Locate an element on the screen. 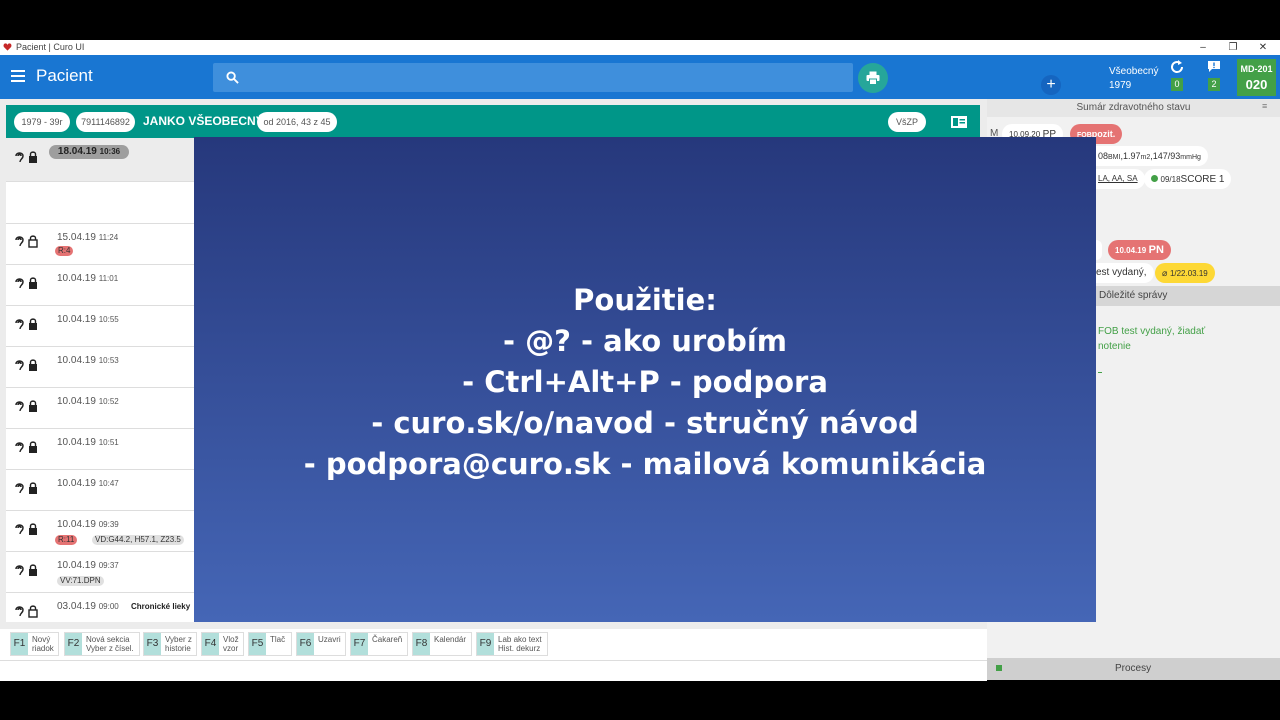 The width and height of the screenshot is (1280, 720). help-line: - curo.sk/o/navod - stručný návod is located at coordinates (645, 423).